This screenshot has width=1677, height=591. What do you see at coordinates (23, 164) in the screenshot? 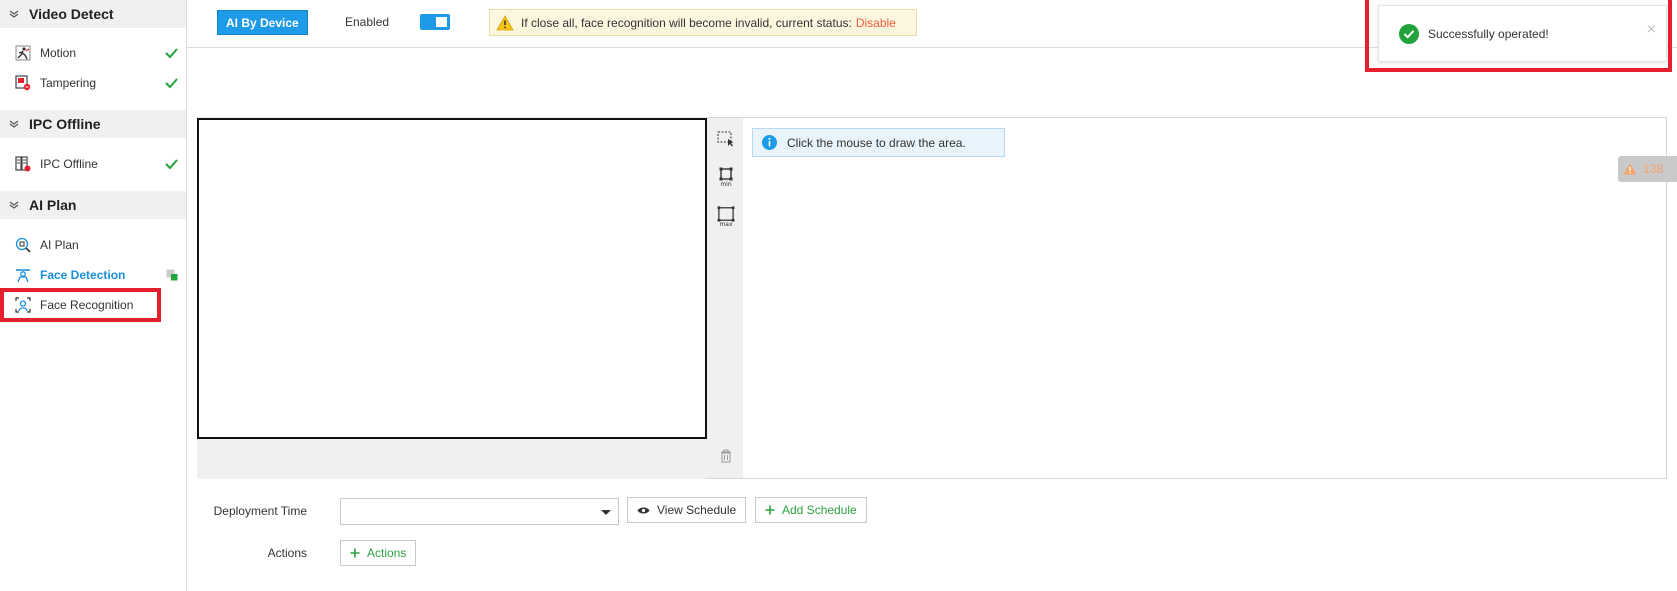
I see `ipc-offline-icon` at bounding box center [23, 164].